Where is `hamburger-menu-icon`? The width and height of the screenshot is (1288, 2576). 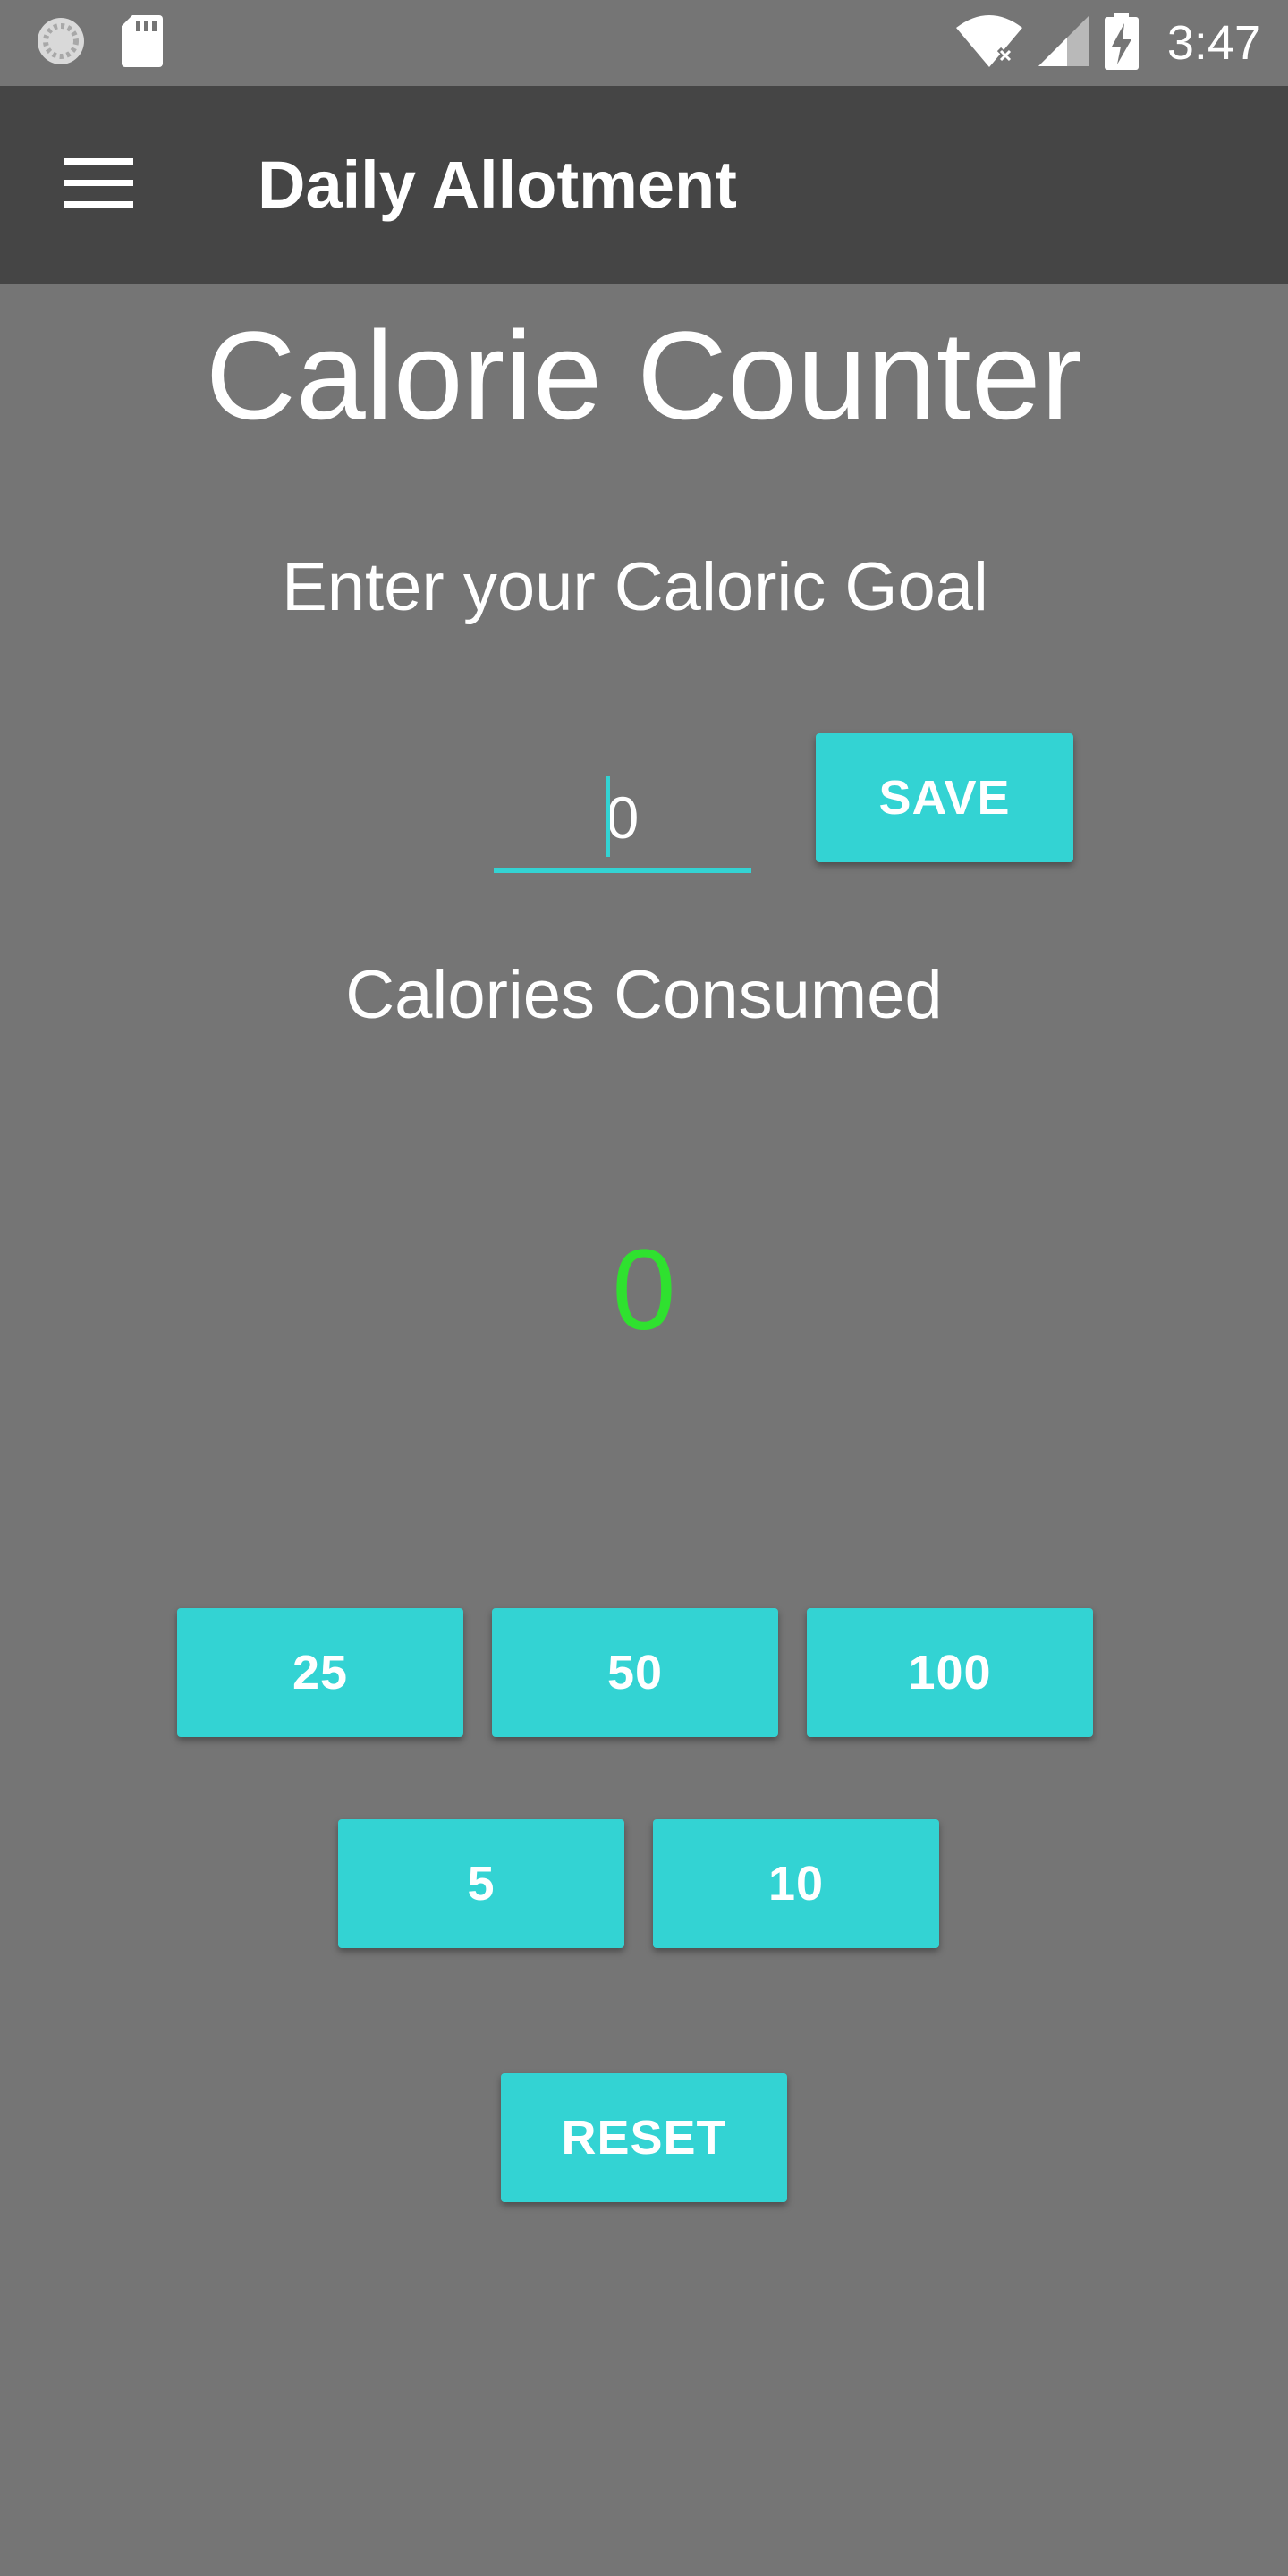 hamburger-menu-icon is located at coordinates (98, 185).